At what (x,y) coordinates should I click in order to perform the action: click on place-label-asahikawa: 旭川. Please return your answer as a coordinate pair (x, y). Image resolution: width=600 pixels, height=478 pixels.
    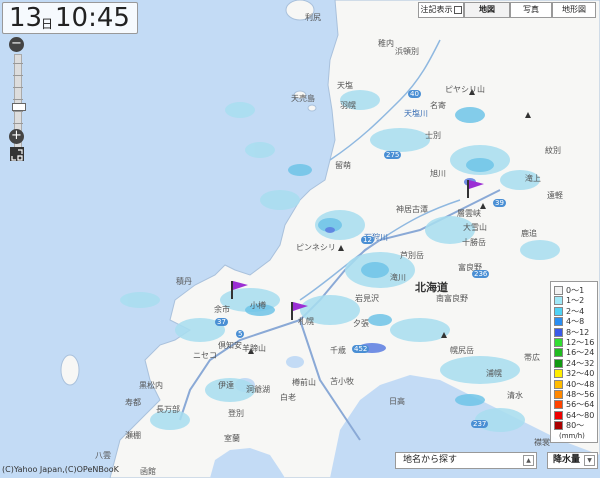
    Looking at the image, I should click on (438, 173).